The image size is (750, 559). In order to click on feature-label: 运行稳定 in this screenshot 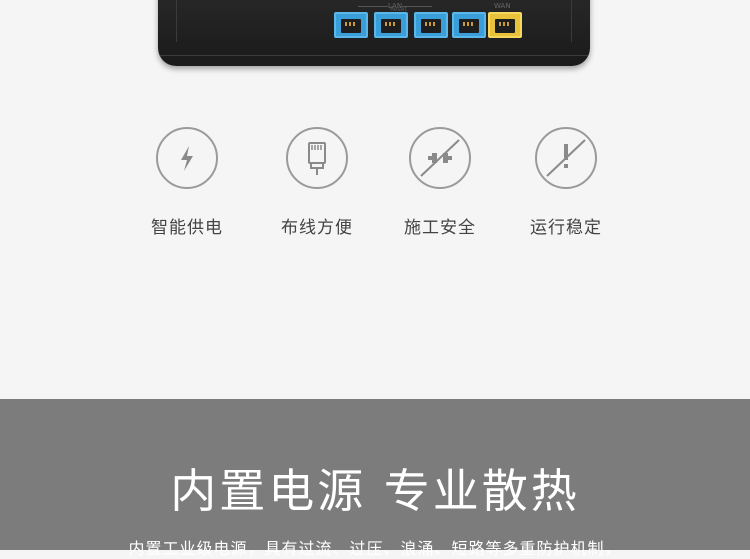, I will do `click(566, 228)`.